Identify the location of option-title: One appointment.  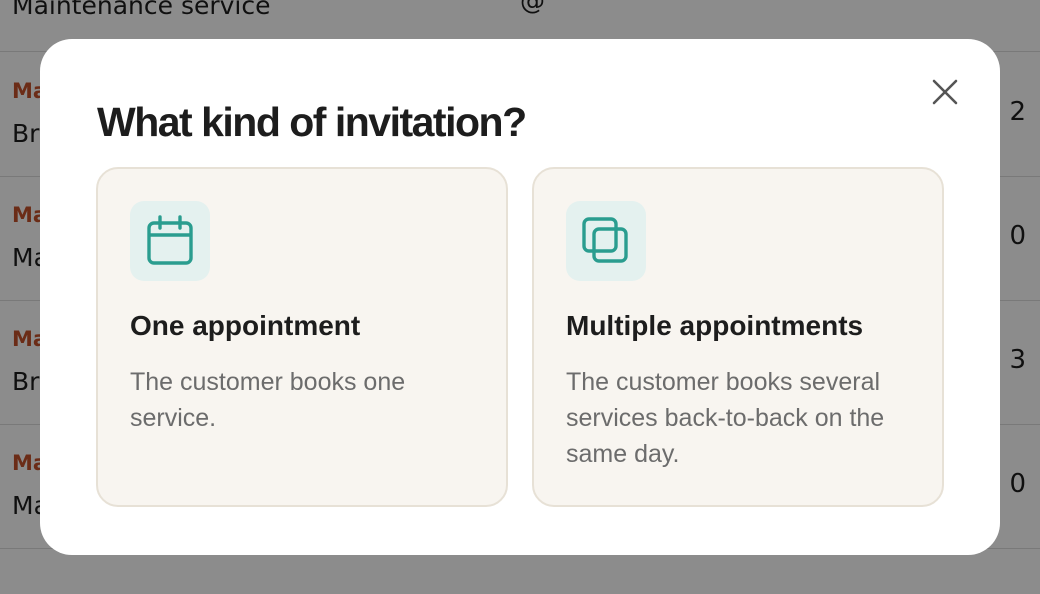
(245, 325).